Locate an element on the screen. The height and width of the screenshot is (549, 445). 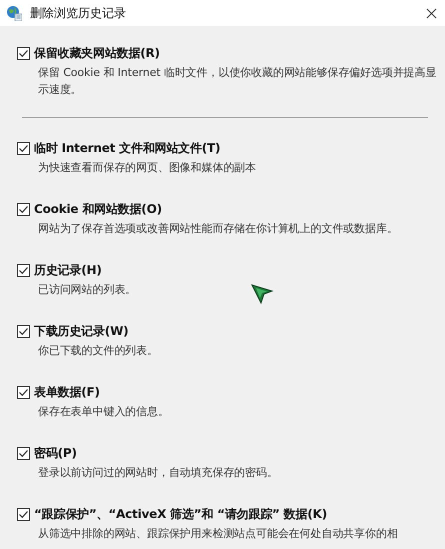
option-label: Cookie 和网站数据(O) is located at coordinates (98, 209).